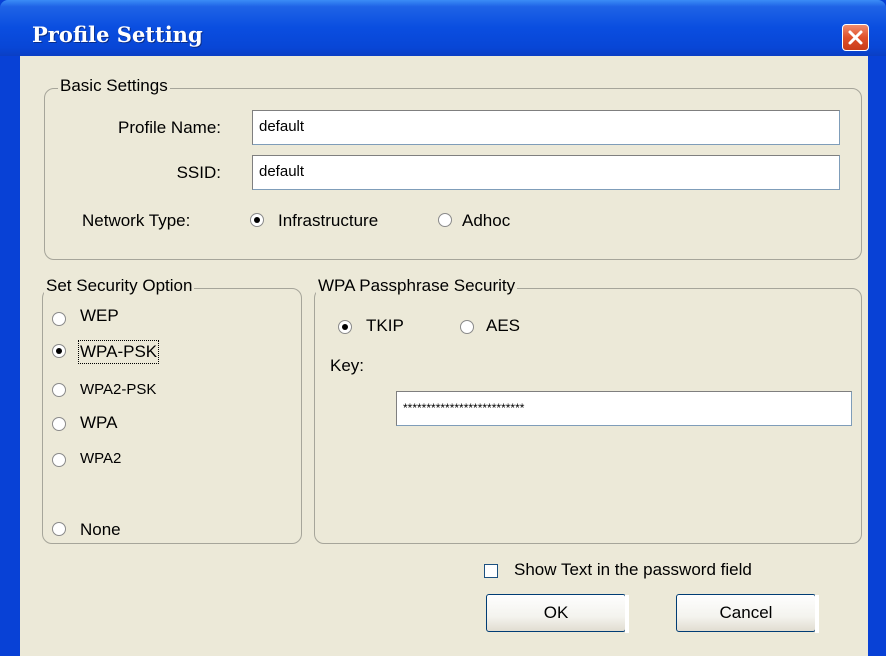 Image resolution: width=886 pixels, height=656 pixels. I want to click on radio-wpa2-psk, so click(59, 390).